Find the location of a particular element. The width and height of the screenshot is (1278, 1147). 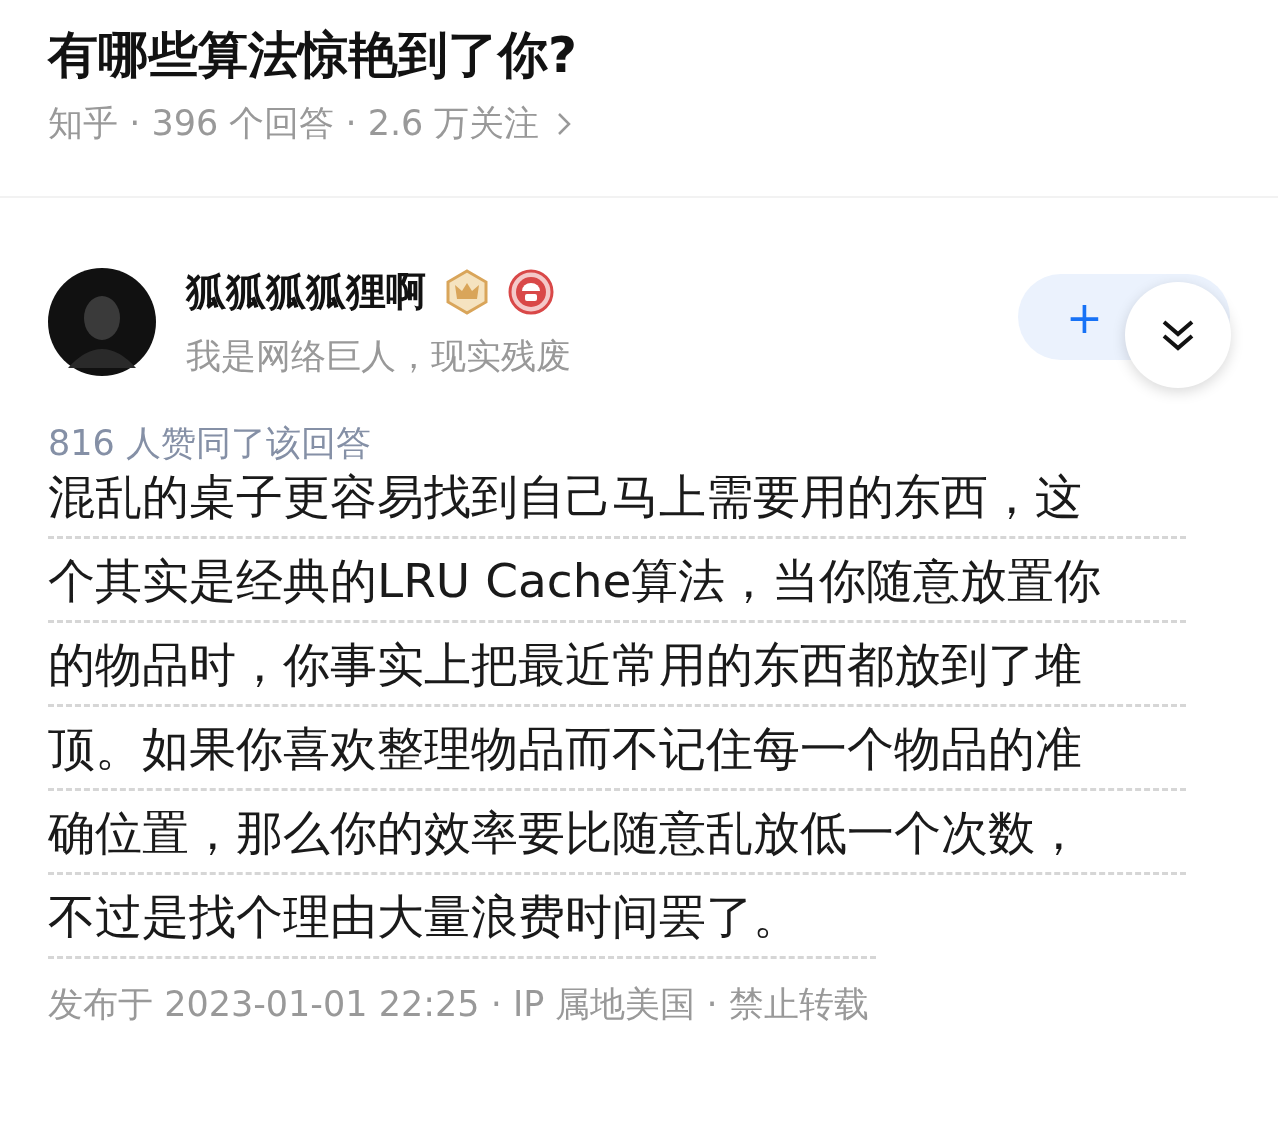

answer-line: 确位置，那么你的效率要比随意乱放低一个次数， is located at coordinates (617, 834).